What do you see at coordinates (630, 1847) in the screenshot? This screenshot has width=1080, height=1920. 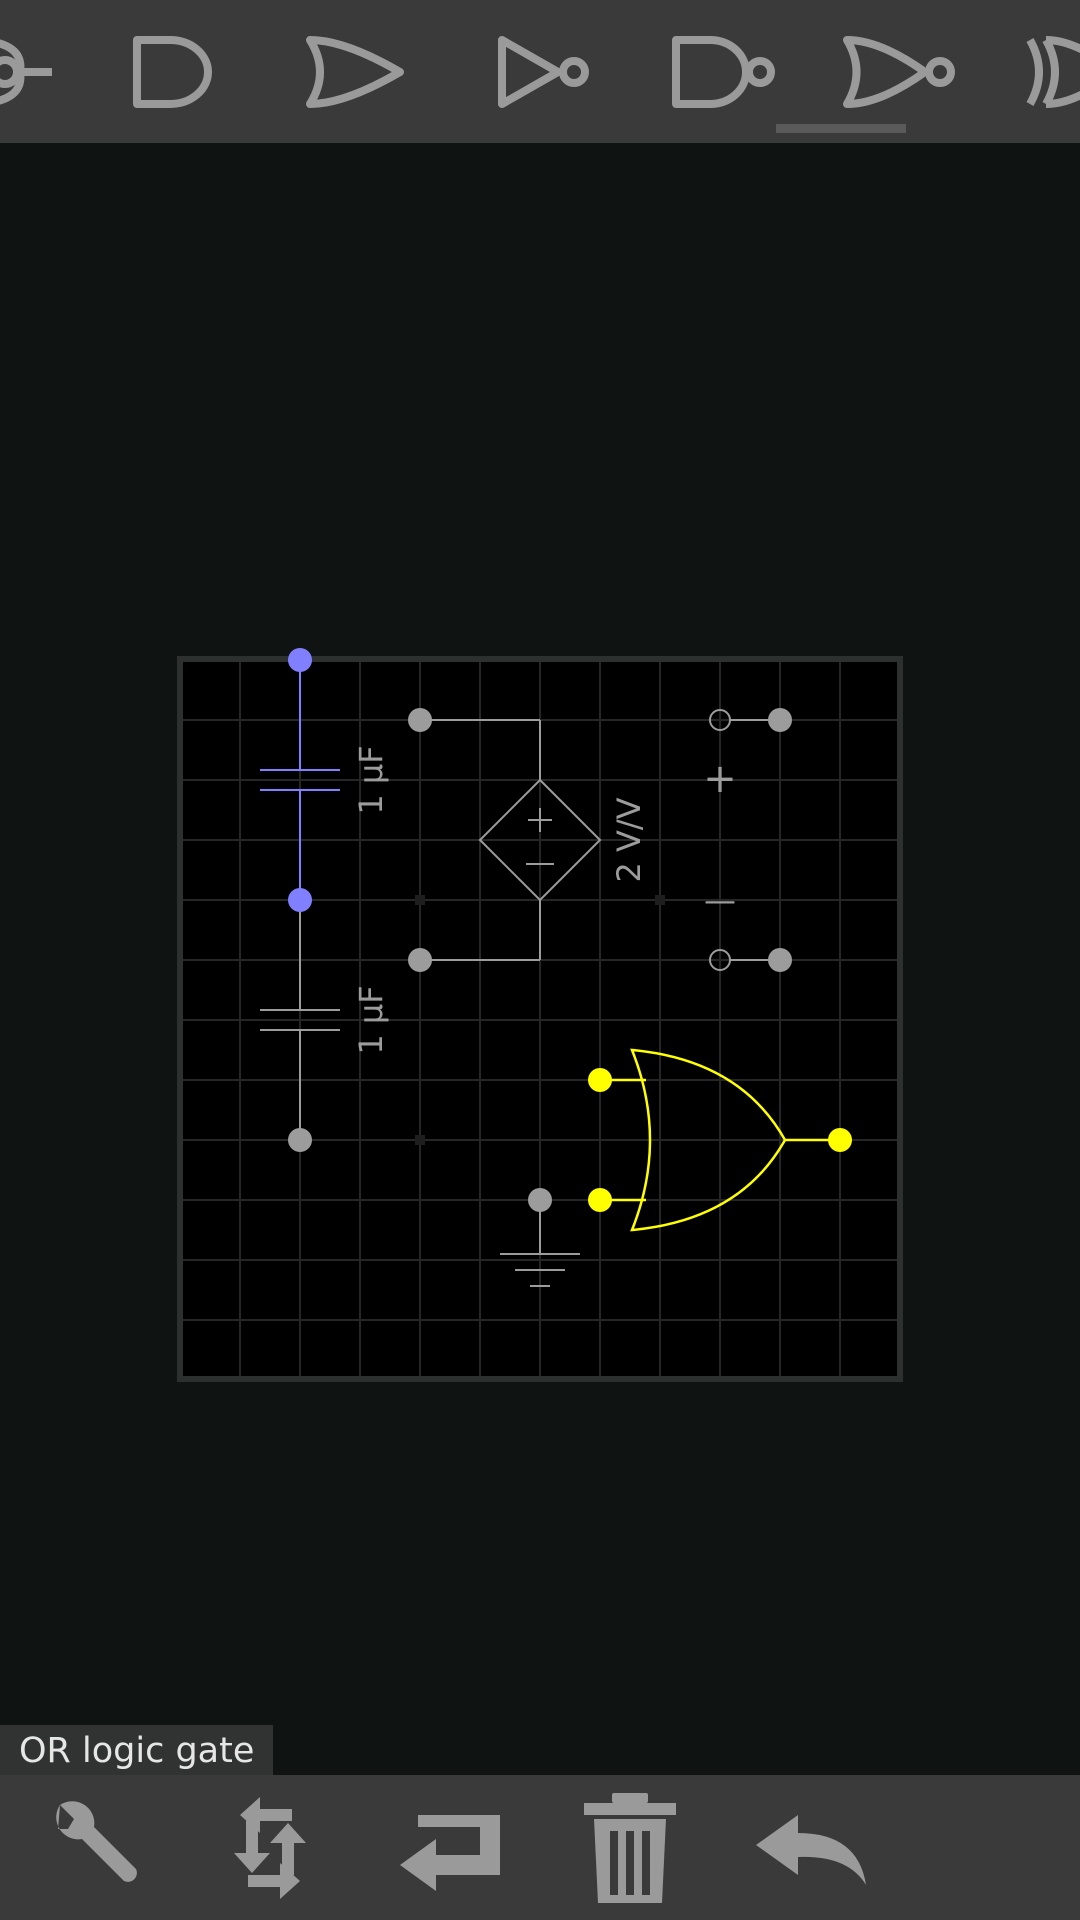 I see `trash-icon` at bounding box center [630, 1847].